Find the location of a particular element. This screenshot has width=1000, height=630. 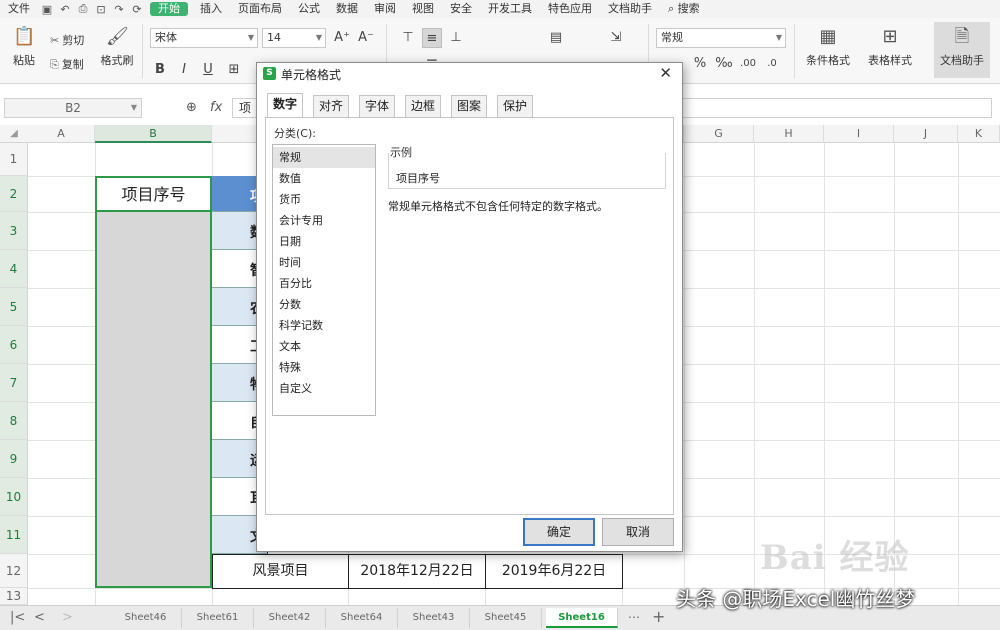

first-sheet-icon: |< is located at coordinates (17, 617).